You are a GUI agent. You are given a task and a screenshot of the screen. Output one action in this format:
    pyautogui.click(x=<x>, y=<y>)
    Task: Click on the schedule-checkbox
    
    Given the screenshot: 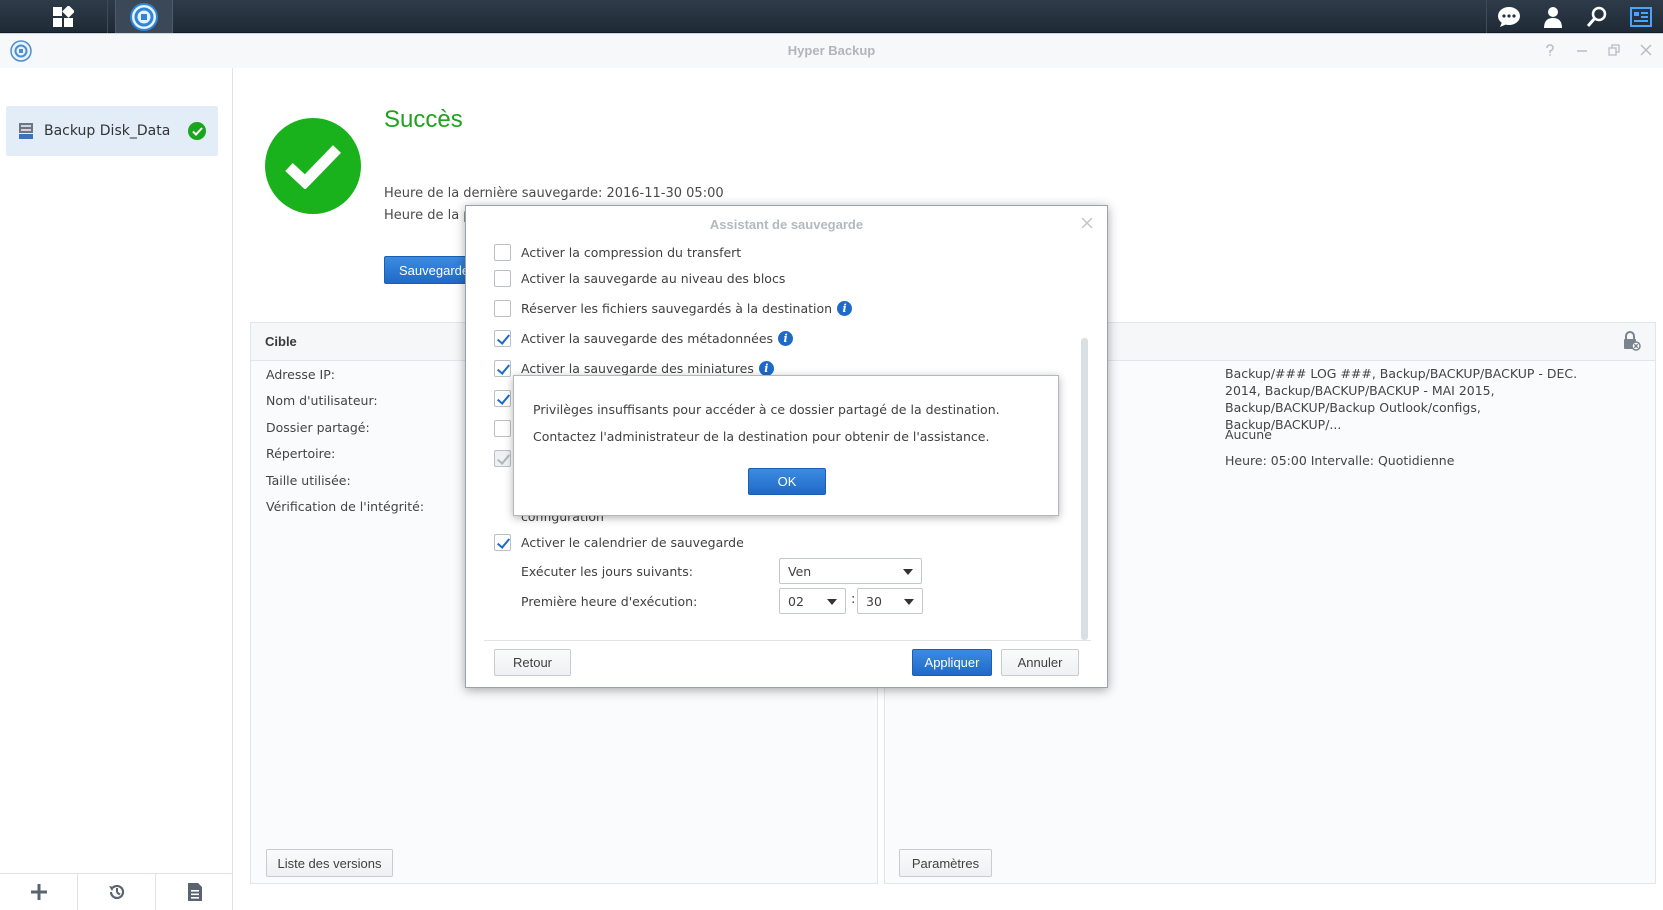 What is the action you would take?
    pyautogui.click(x=502, y=542)
    